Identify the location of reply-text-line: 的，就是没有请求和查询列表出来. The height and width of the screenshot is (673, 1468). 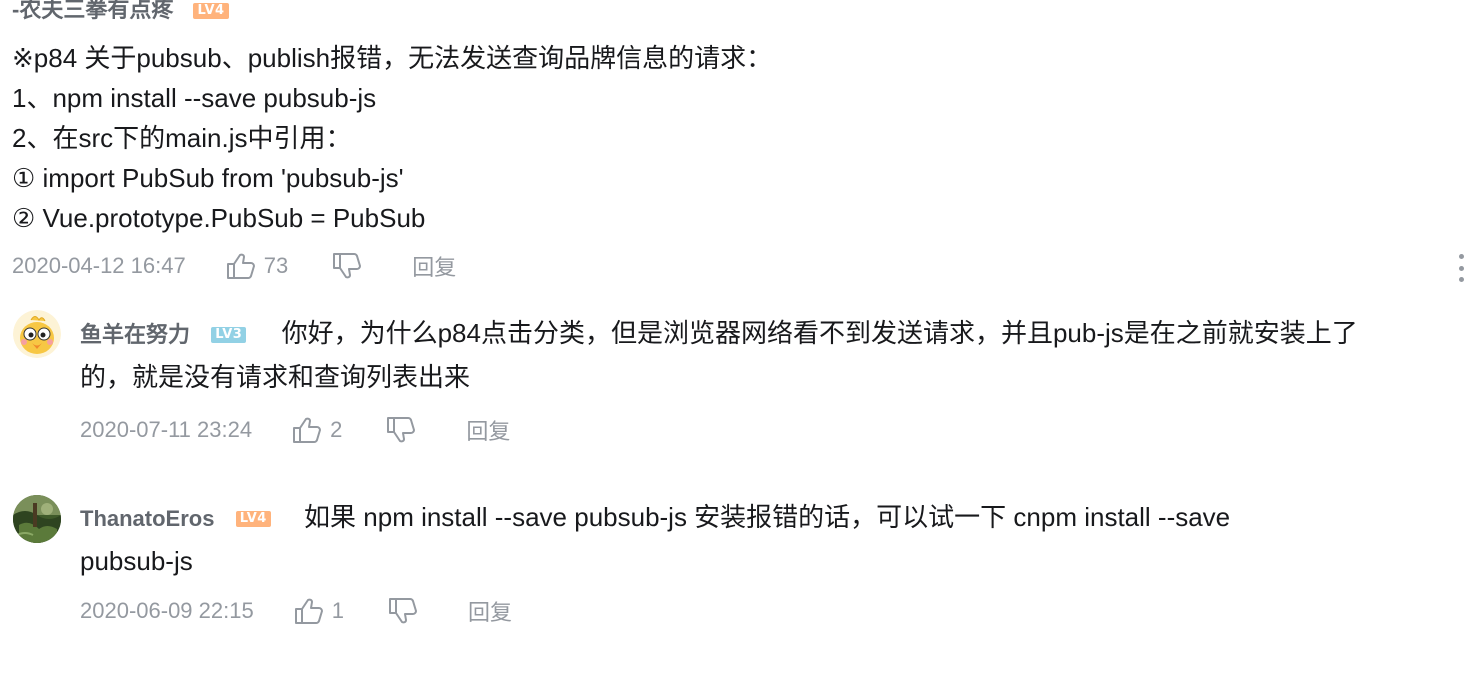
(275, 377).